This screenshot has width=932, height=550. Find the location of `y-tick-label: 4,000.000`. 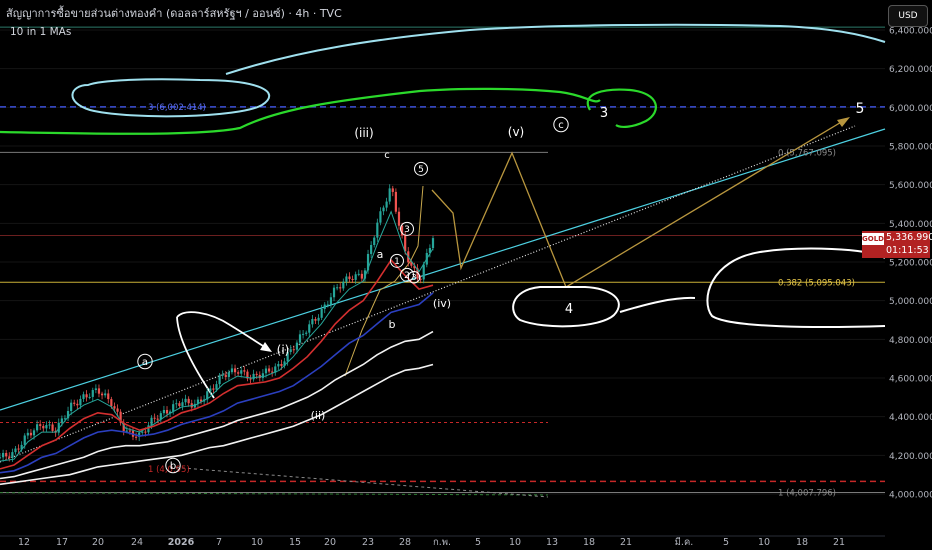

y-tick-label: 4,000.000 is located at coordinates (910, 496).